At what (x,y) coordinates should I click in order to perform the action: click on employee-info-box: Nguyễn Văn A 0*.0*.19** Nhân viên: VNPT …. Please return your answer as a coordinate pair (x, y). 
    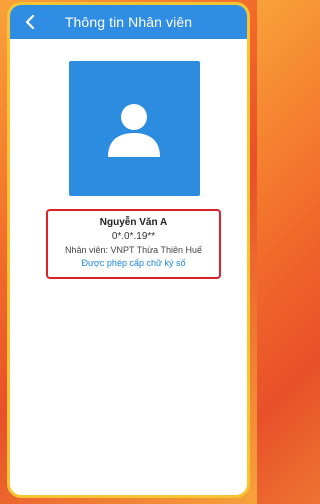
    Looking at the image, I should click on (133, 244).